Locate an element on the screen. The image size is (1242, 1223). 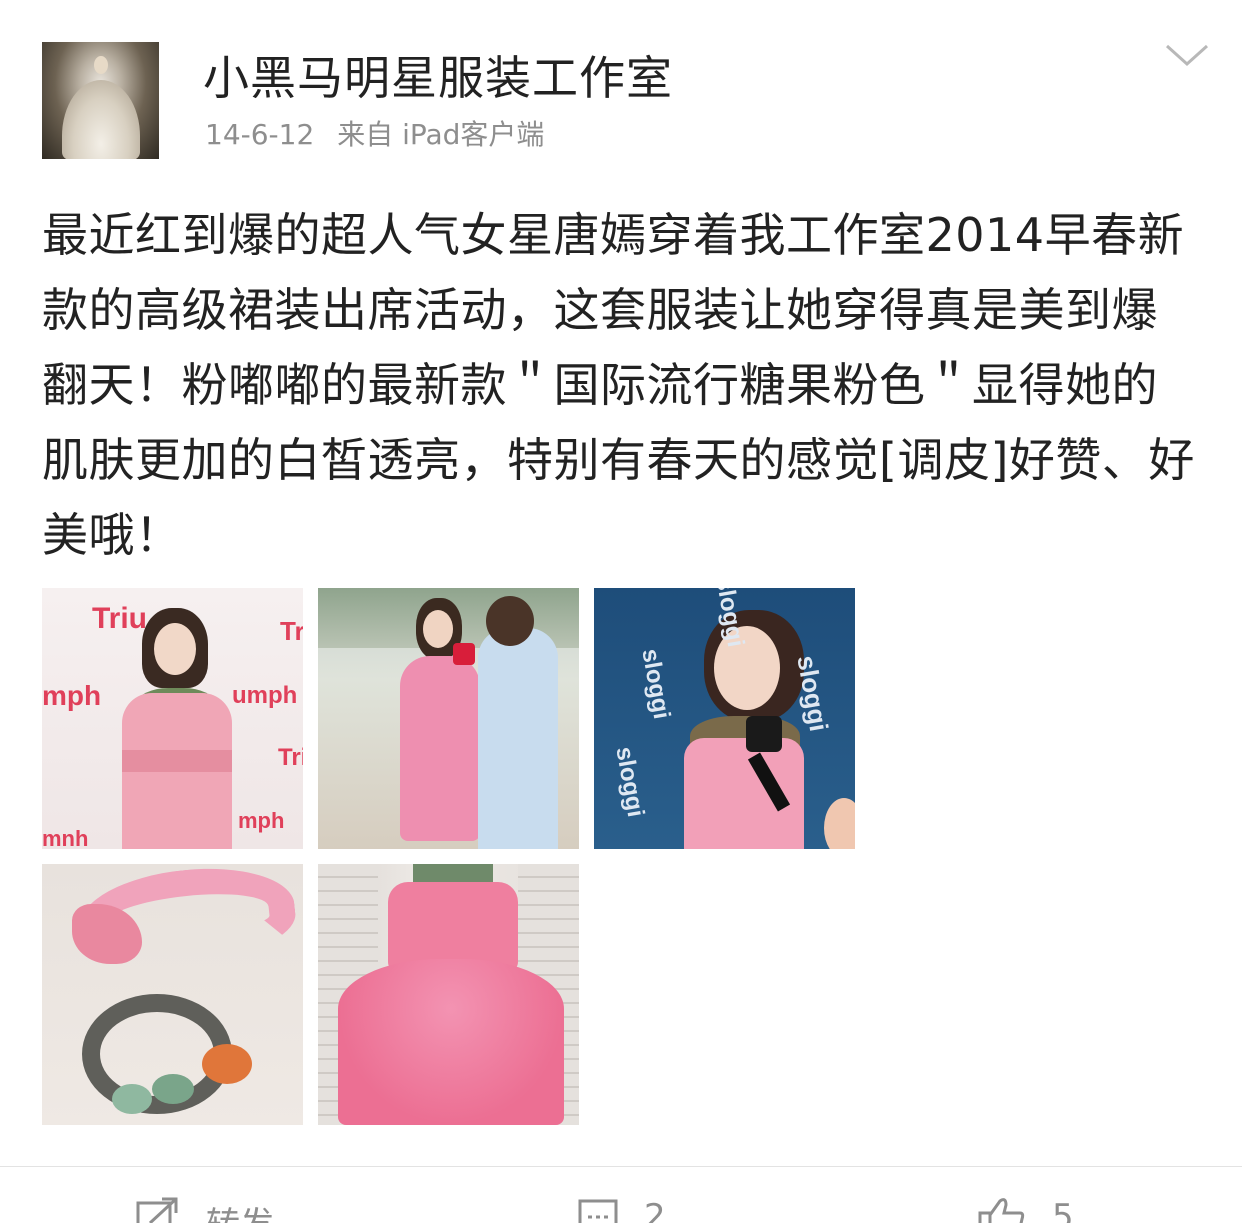
brand-text: Tr is located at coordinates (291, 631).